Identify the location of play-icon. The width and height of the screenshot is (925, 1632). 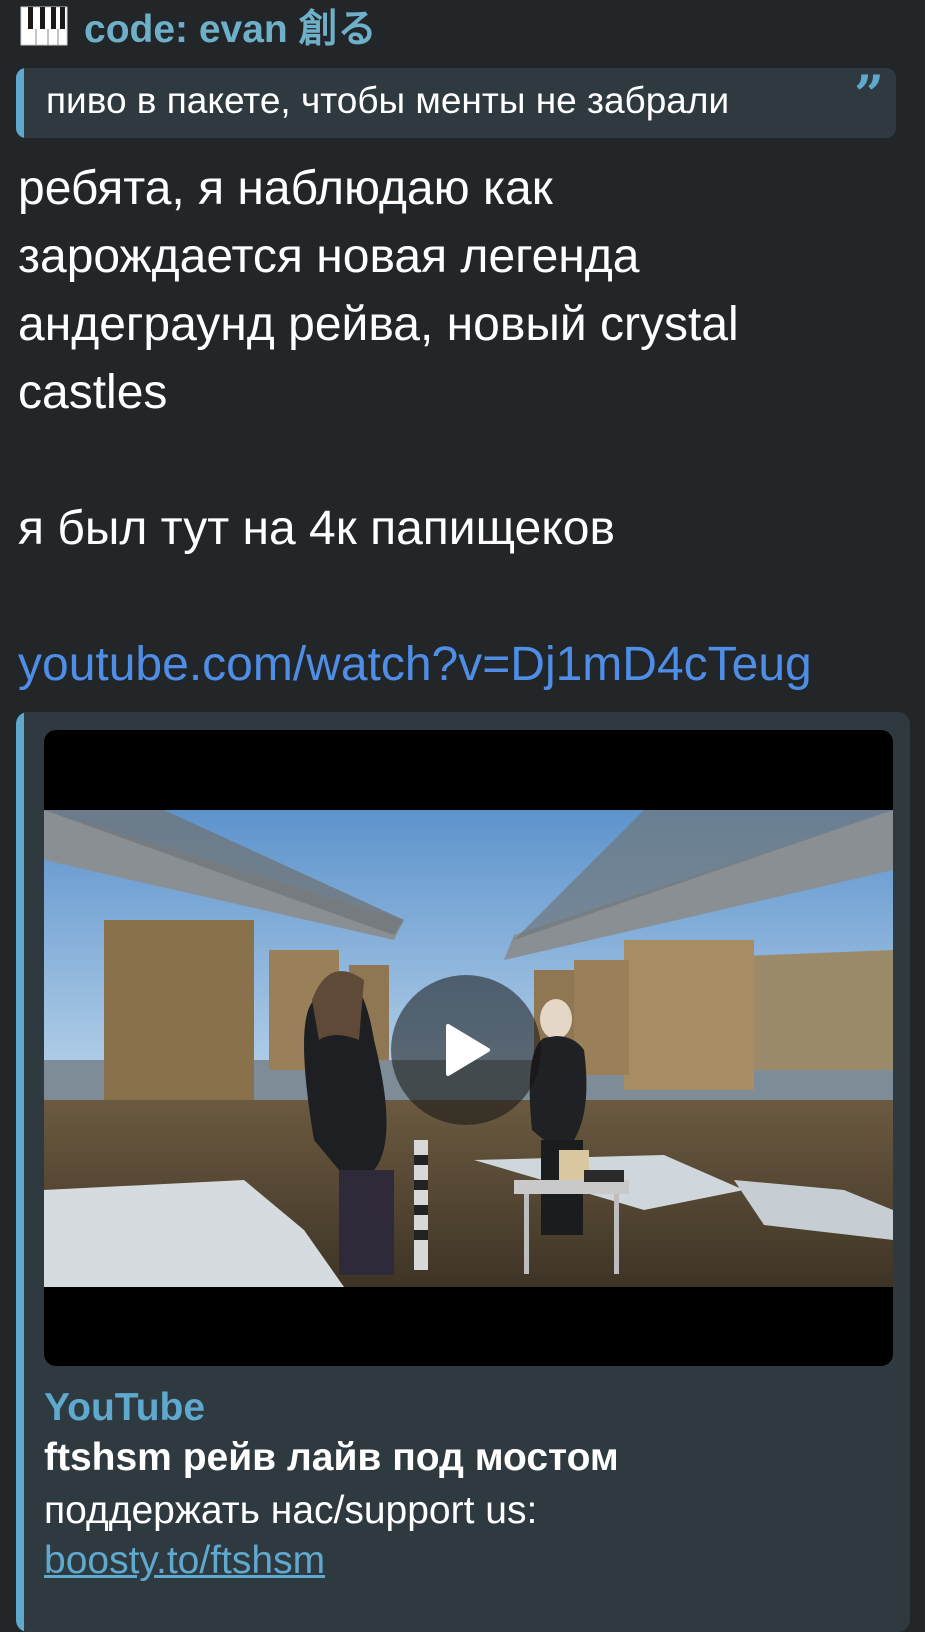
(468, 1050).